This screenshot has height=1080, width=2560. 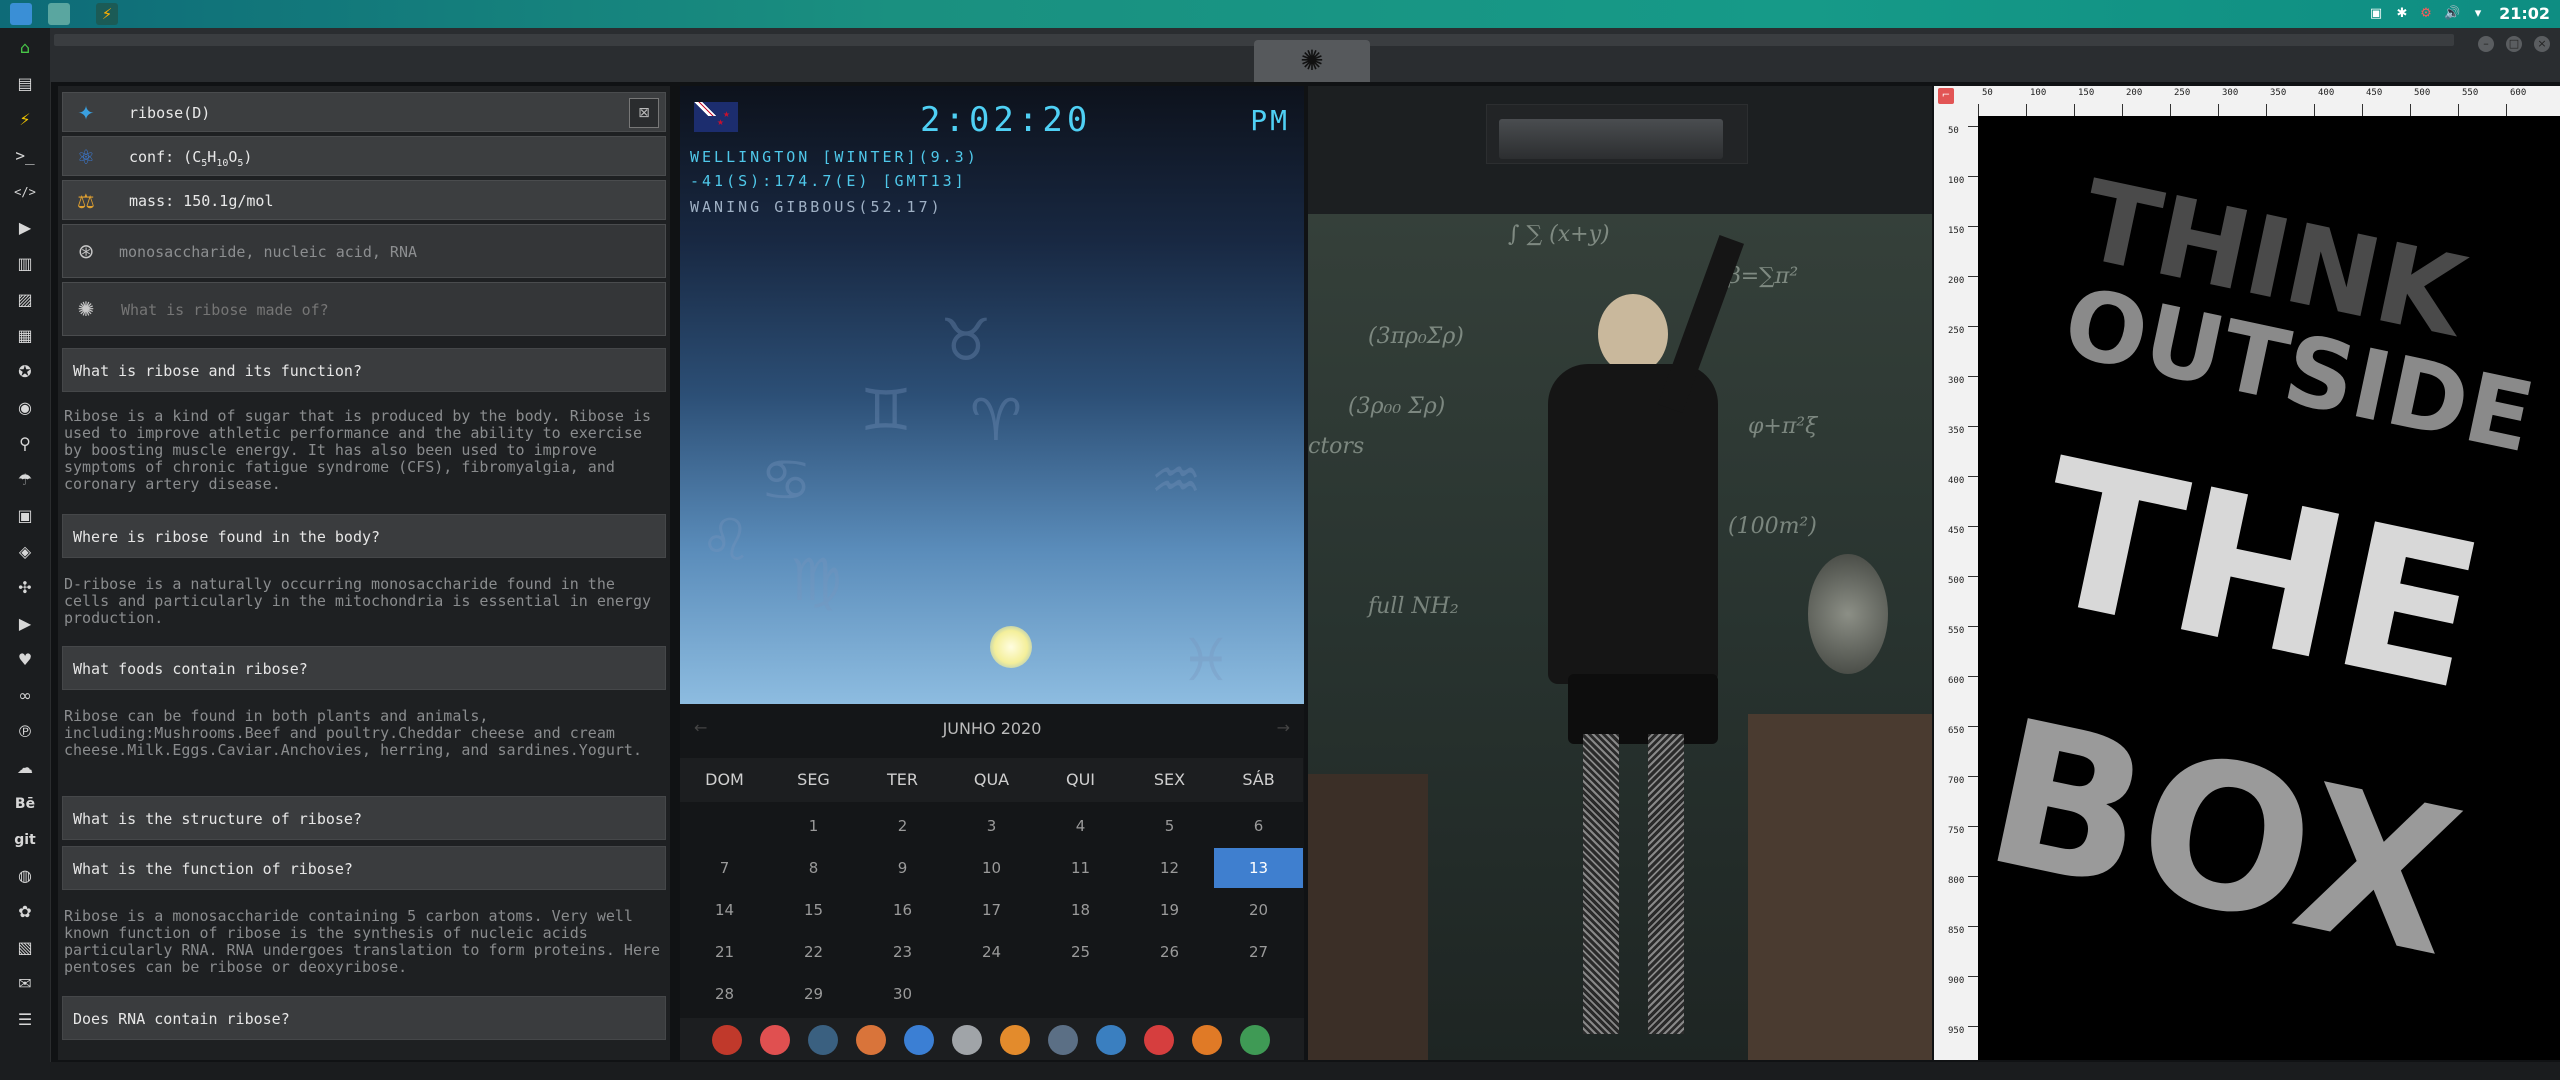 What do you see at coordinates (775, 1040) in the screenshot?
I see `hourglass-icon` at bounding box center [775, 1040].